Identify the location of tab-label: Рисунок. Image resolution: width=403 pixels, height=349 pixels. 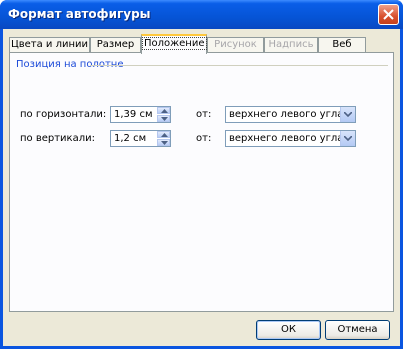
(235, 44).